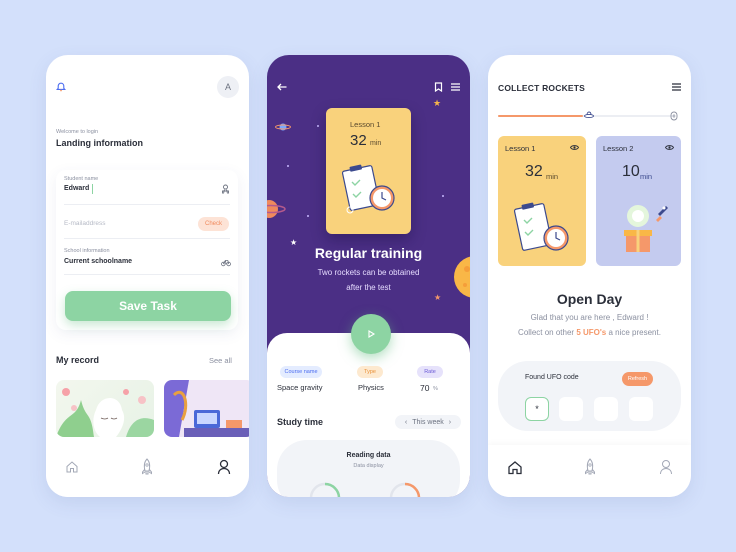 This screenshot has height=552, width=736. Describe the element at coordinates (92, 189) in the screenshot. I see `text-cursor` at that location.